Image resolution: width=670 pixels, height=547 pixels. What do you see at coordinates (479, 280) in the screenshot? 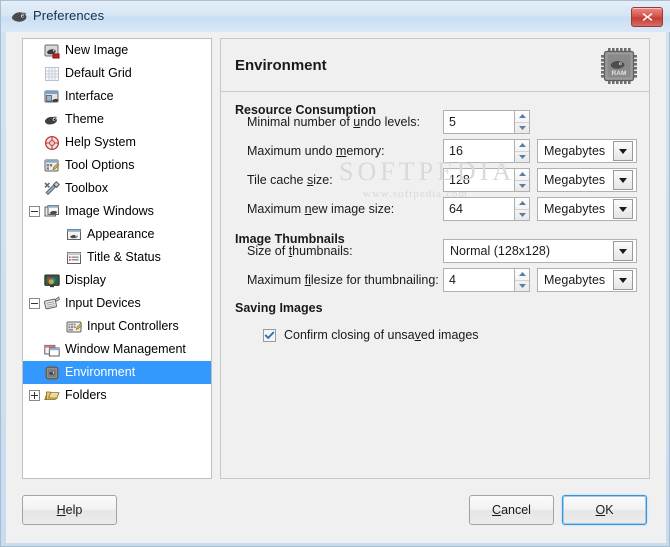
I see `input-maximum-filesize-thumbnailing: 4` at bounding box center [479, 280].